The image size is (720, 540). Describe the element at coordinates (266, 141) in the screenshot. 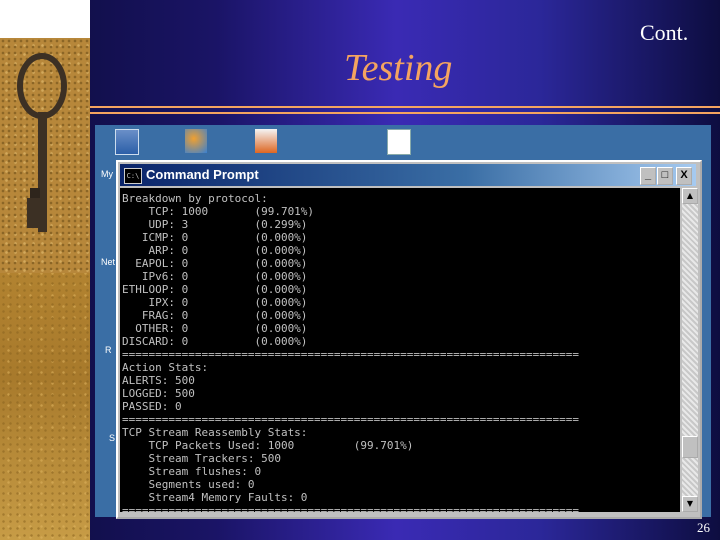

I see `program-icon` at that location.